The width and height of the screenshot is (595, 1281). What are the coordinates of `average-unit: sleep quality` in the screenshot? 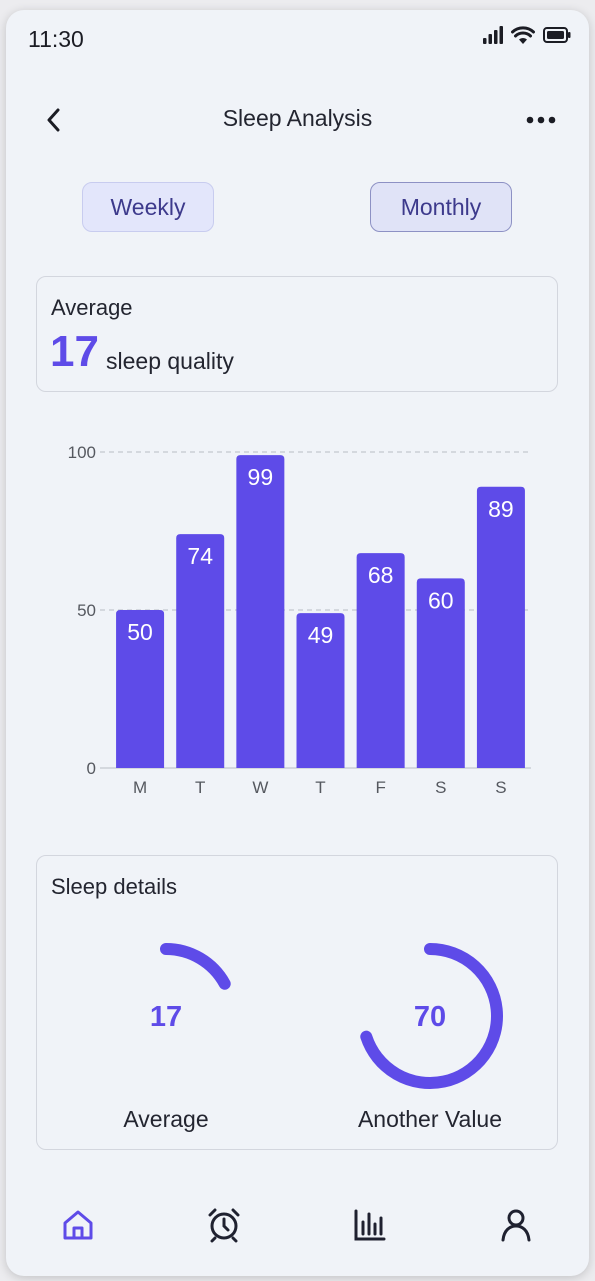 It's located at (170, 361).